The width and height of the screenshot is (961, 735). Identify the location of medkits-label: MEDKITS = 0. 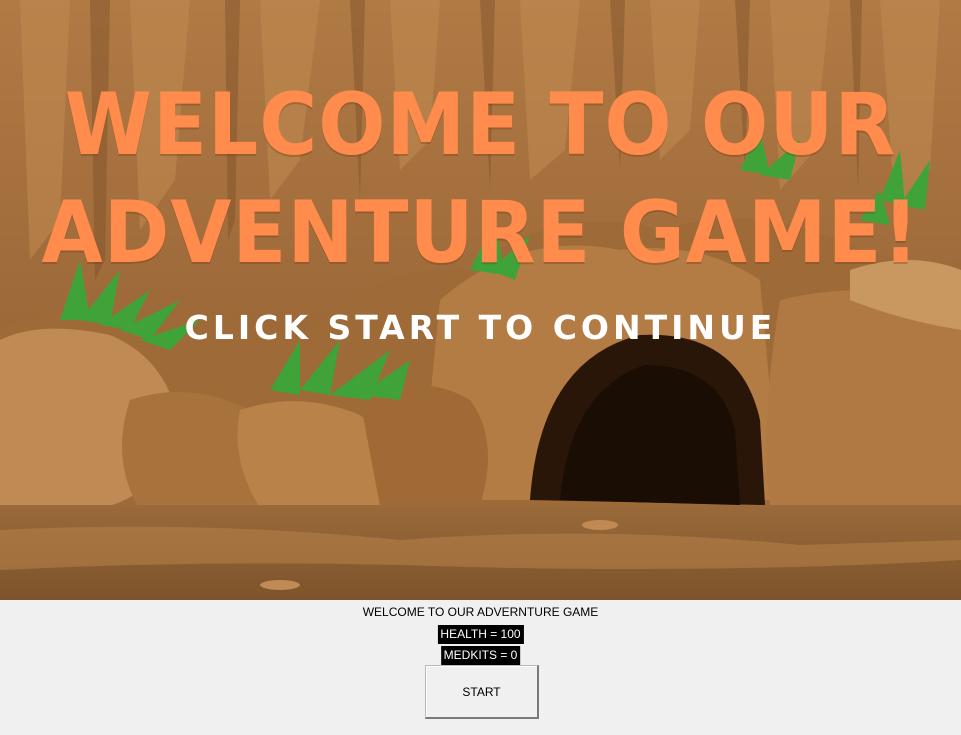
(480, 655).